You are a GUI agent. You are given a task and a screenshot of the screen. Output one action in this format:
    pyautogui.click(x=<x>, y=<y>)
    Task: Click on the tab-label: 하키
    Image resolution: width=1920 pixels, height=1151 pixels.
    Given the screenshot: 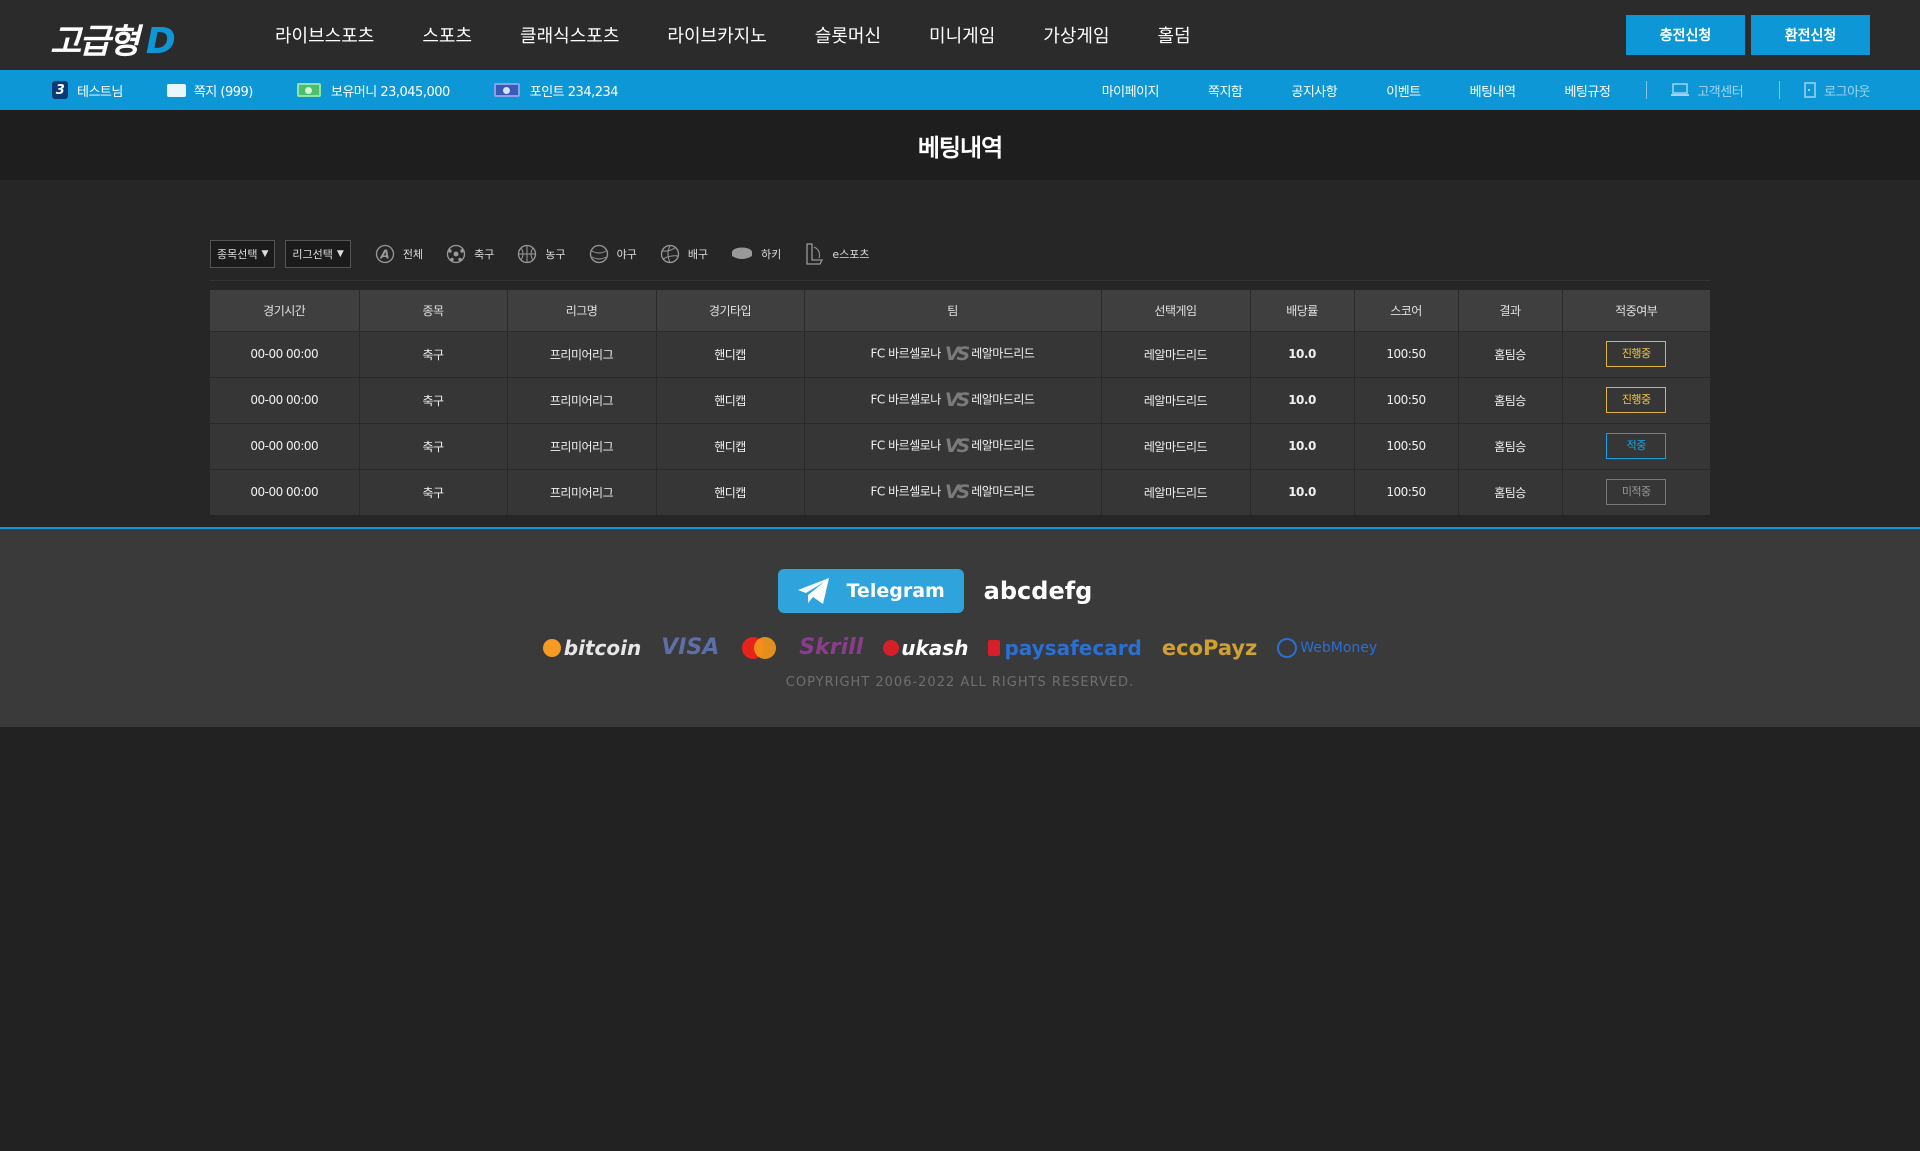 What is the action you would take?
    pyautogui.click(x=771, y=254)
    